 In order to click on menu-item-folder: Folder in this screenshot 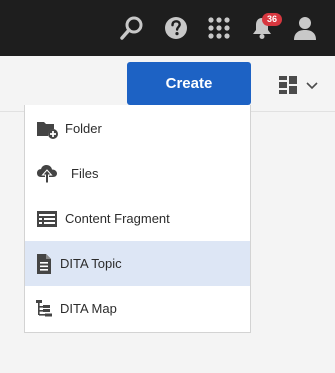, I will do `click(137, 128)`.